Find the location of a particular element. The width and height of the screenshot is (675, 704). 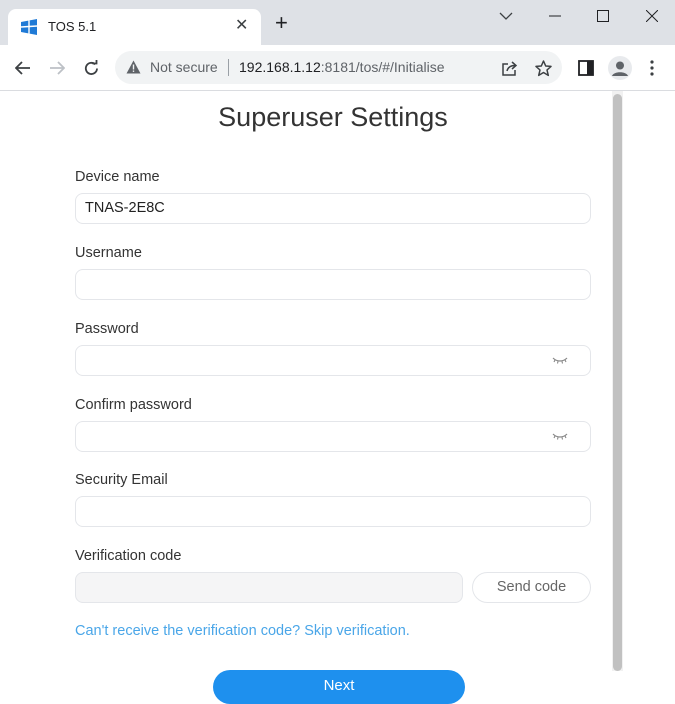

profile-avatar-icon is located at coordinates (620, 68).